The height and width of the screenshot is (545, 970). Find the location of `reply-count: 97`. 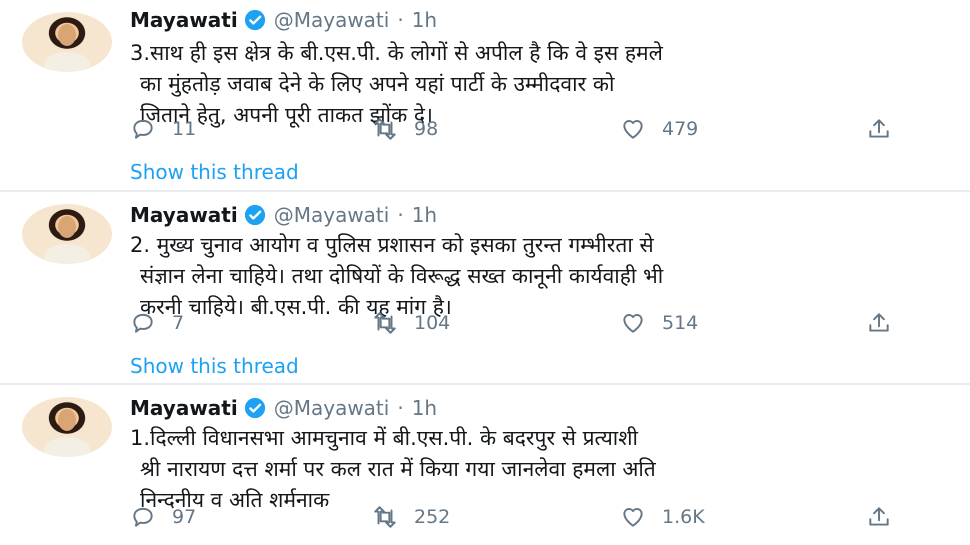

reply-count: 97 is located at coordinates (184, 517).